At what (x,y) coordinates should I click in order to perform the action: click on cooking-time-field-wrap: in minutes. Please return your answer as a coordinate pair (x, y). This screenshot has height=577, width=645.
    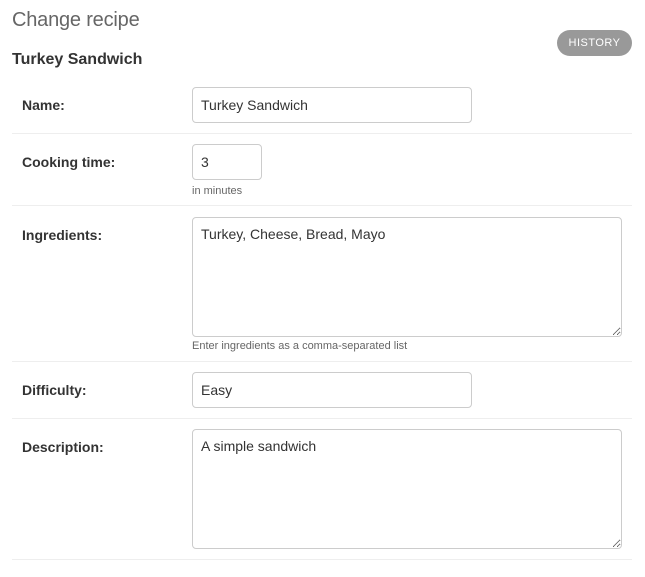
    Looking at the image, I should click on (227, 170).